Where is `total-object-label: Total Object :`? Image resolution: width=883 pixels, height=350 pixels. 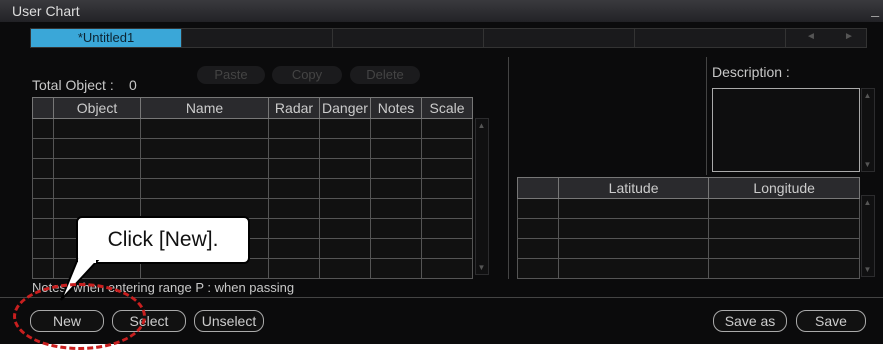
total-object-label: Total Object : is located at coordinates (73, 85).